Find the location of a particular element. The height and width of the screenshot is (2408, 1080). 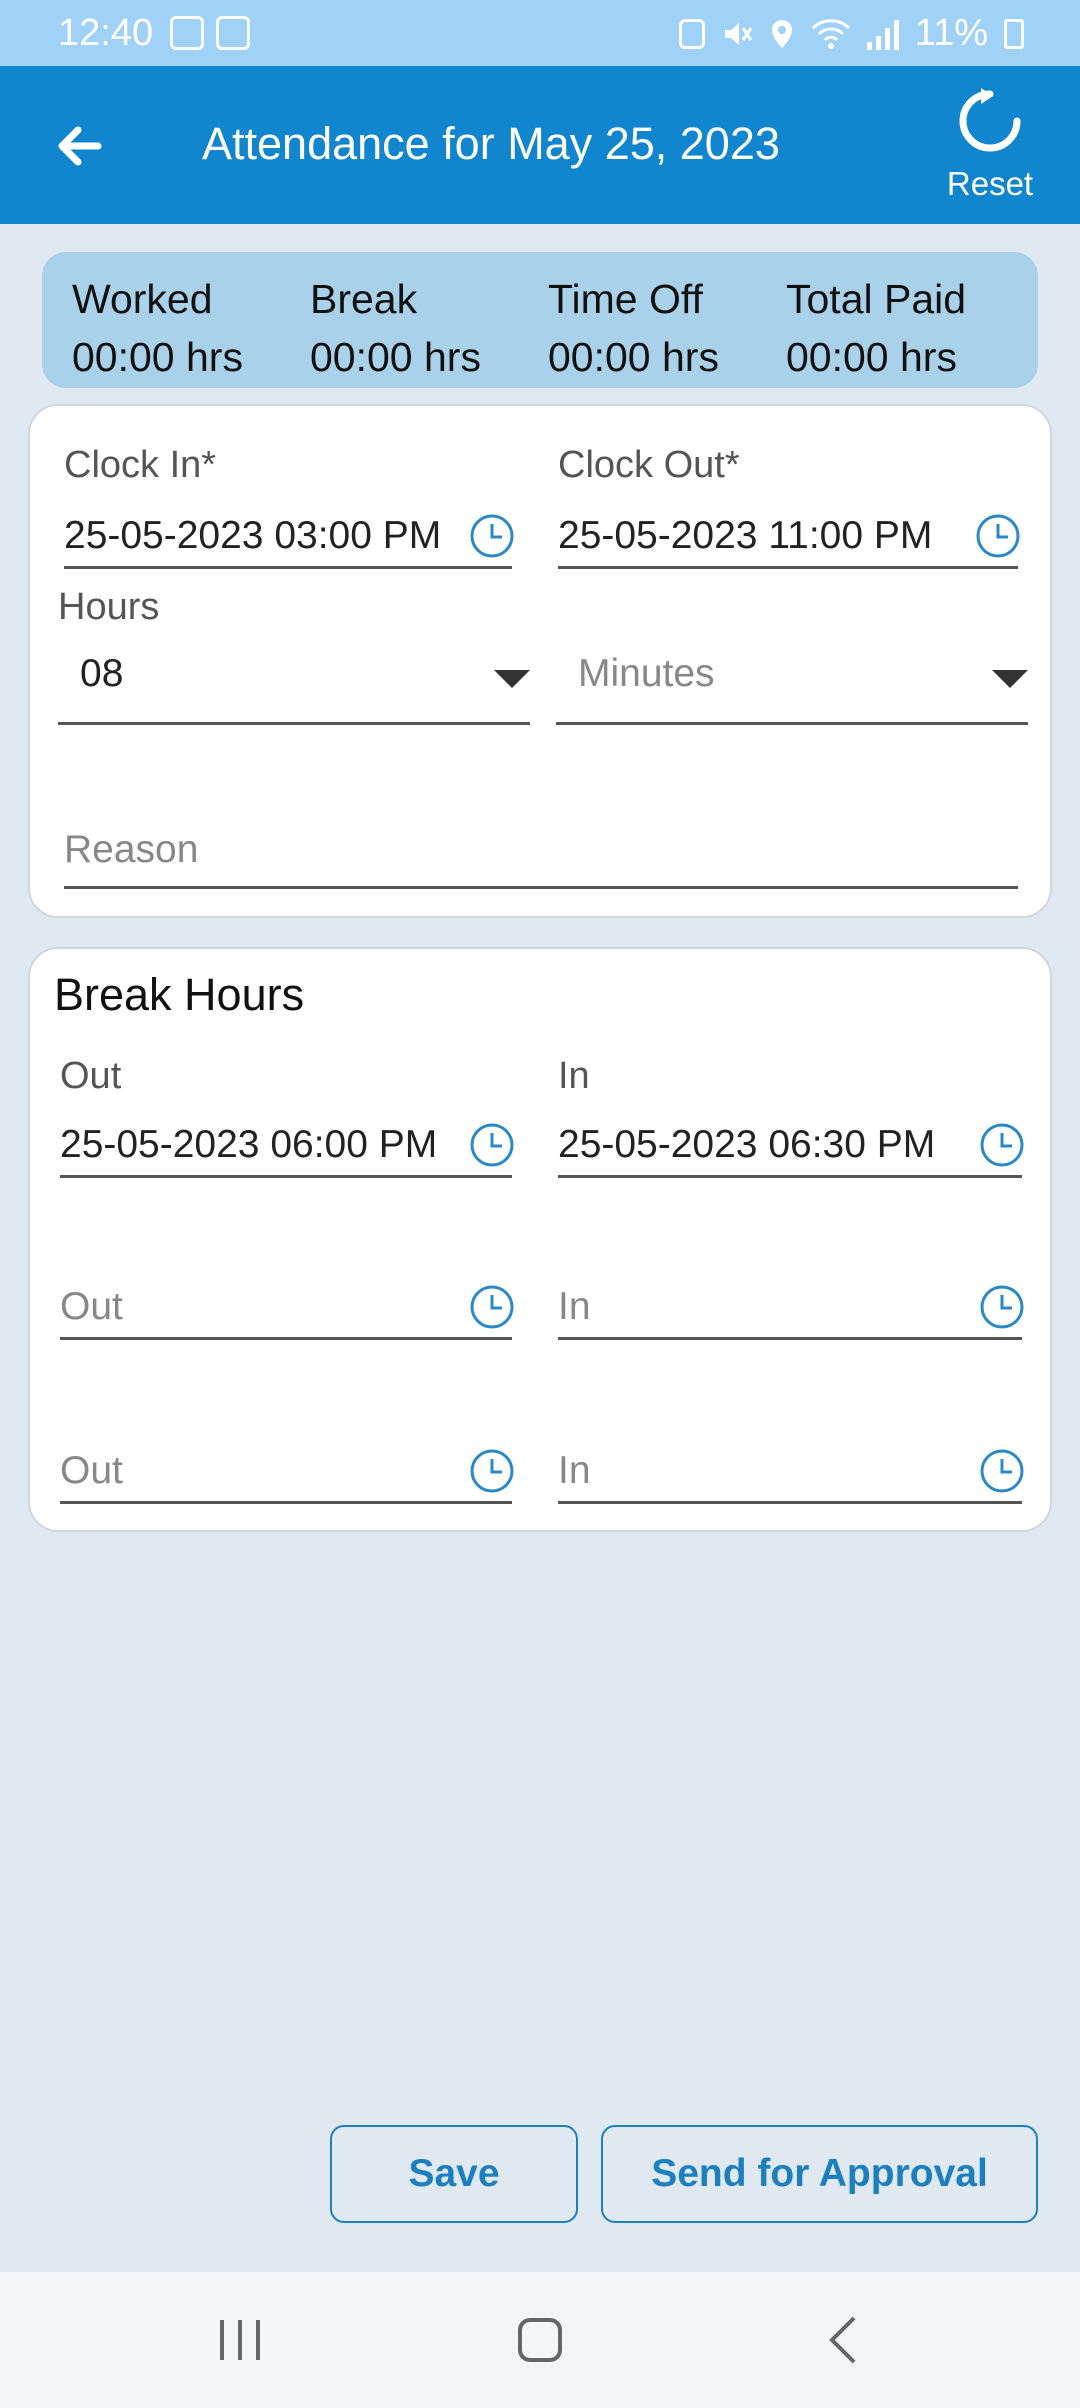

status-right-icons: 11% is located at coordinates (851, 33).